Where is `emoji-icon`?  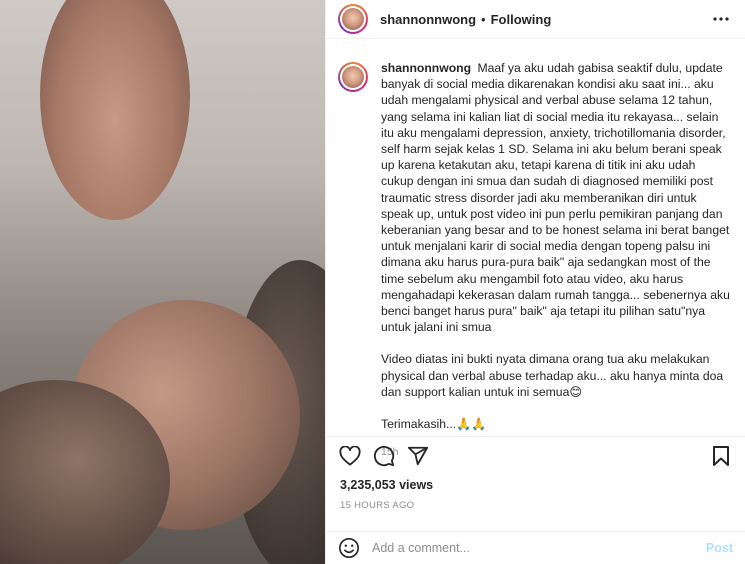
emoji-icon is located at coordinates (349, 548).